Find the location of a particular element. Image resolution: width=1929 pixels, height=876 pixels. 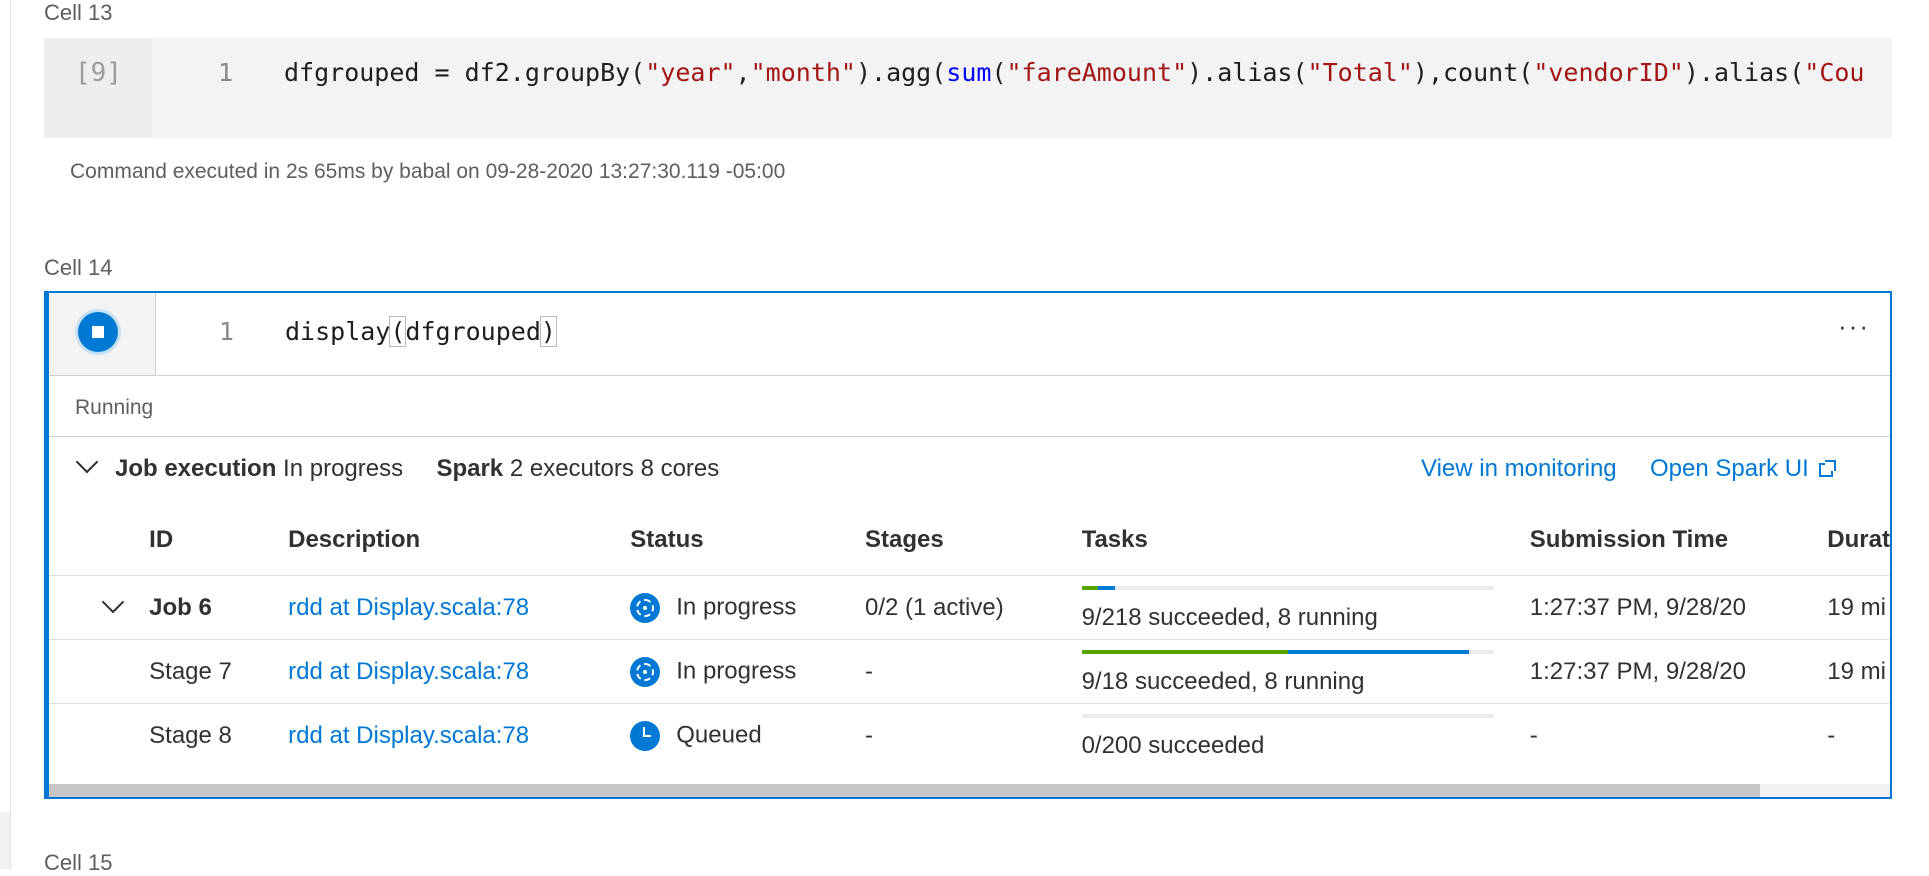

status-text: Queued is located at coordinates (719, 734).